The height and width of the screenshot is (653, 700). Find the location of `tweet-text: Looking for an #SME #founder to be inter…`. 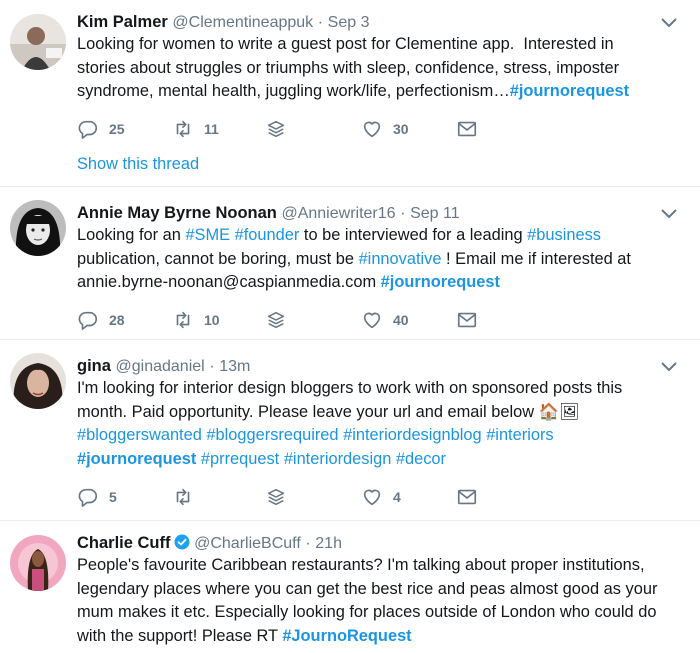

tweet-text: Looking for an #SME #founder to be inter… is located at coordinates (377, 259).